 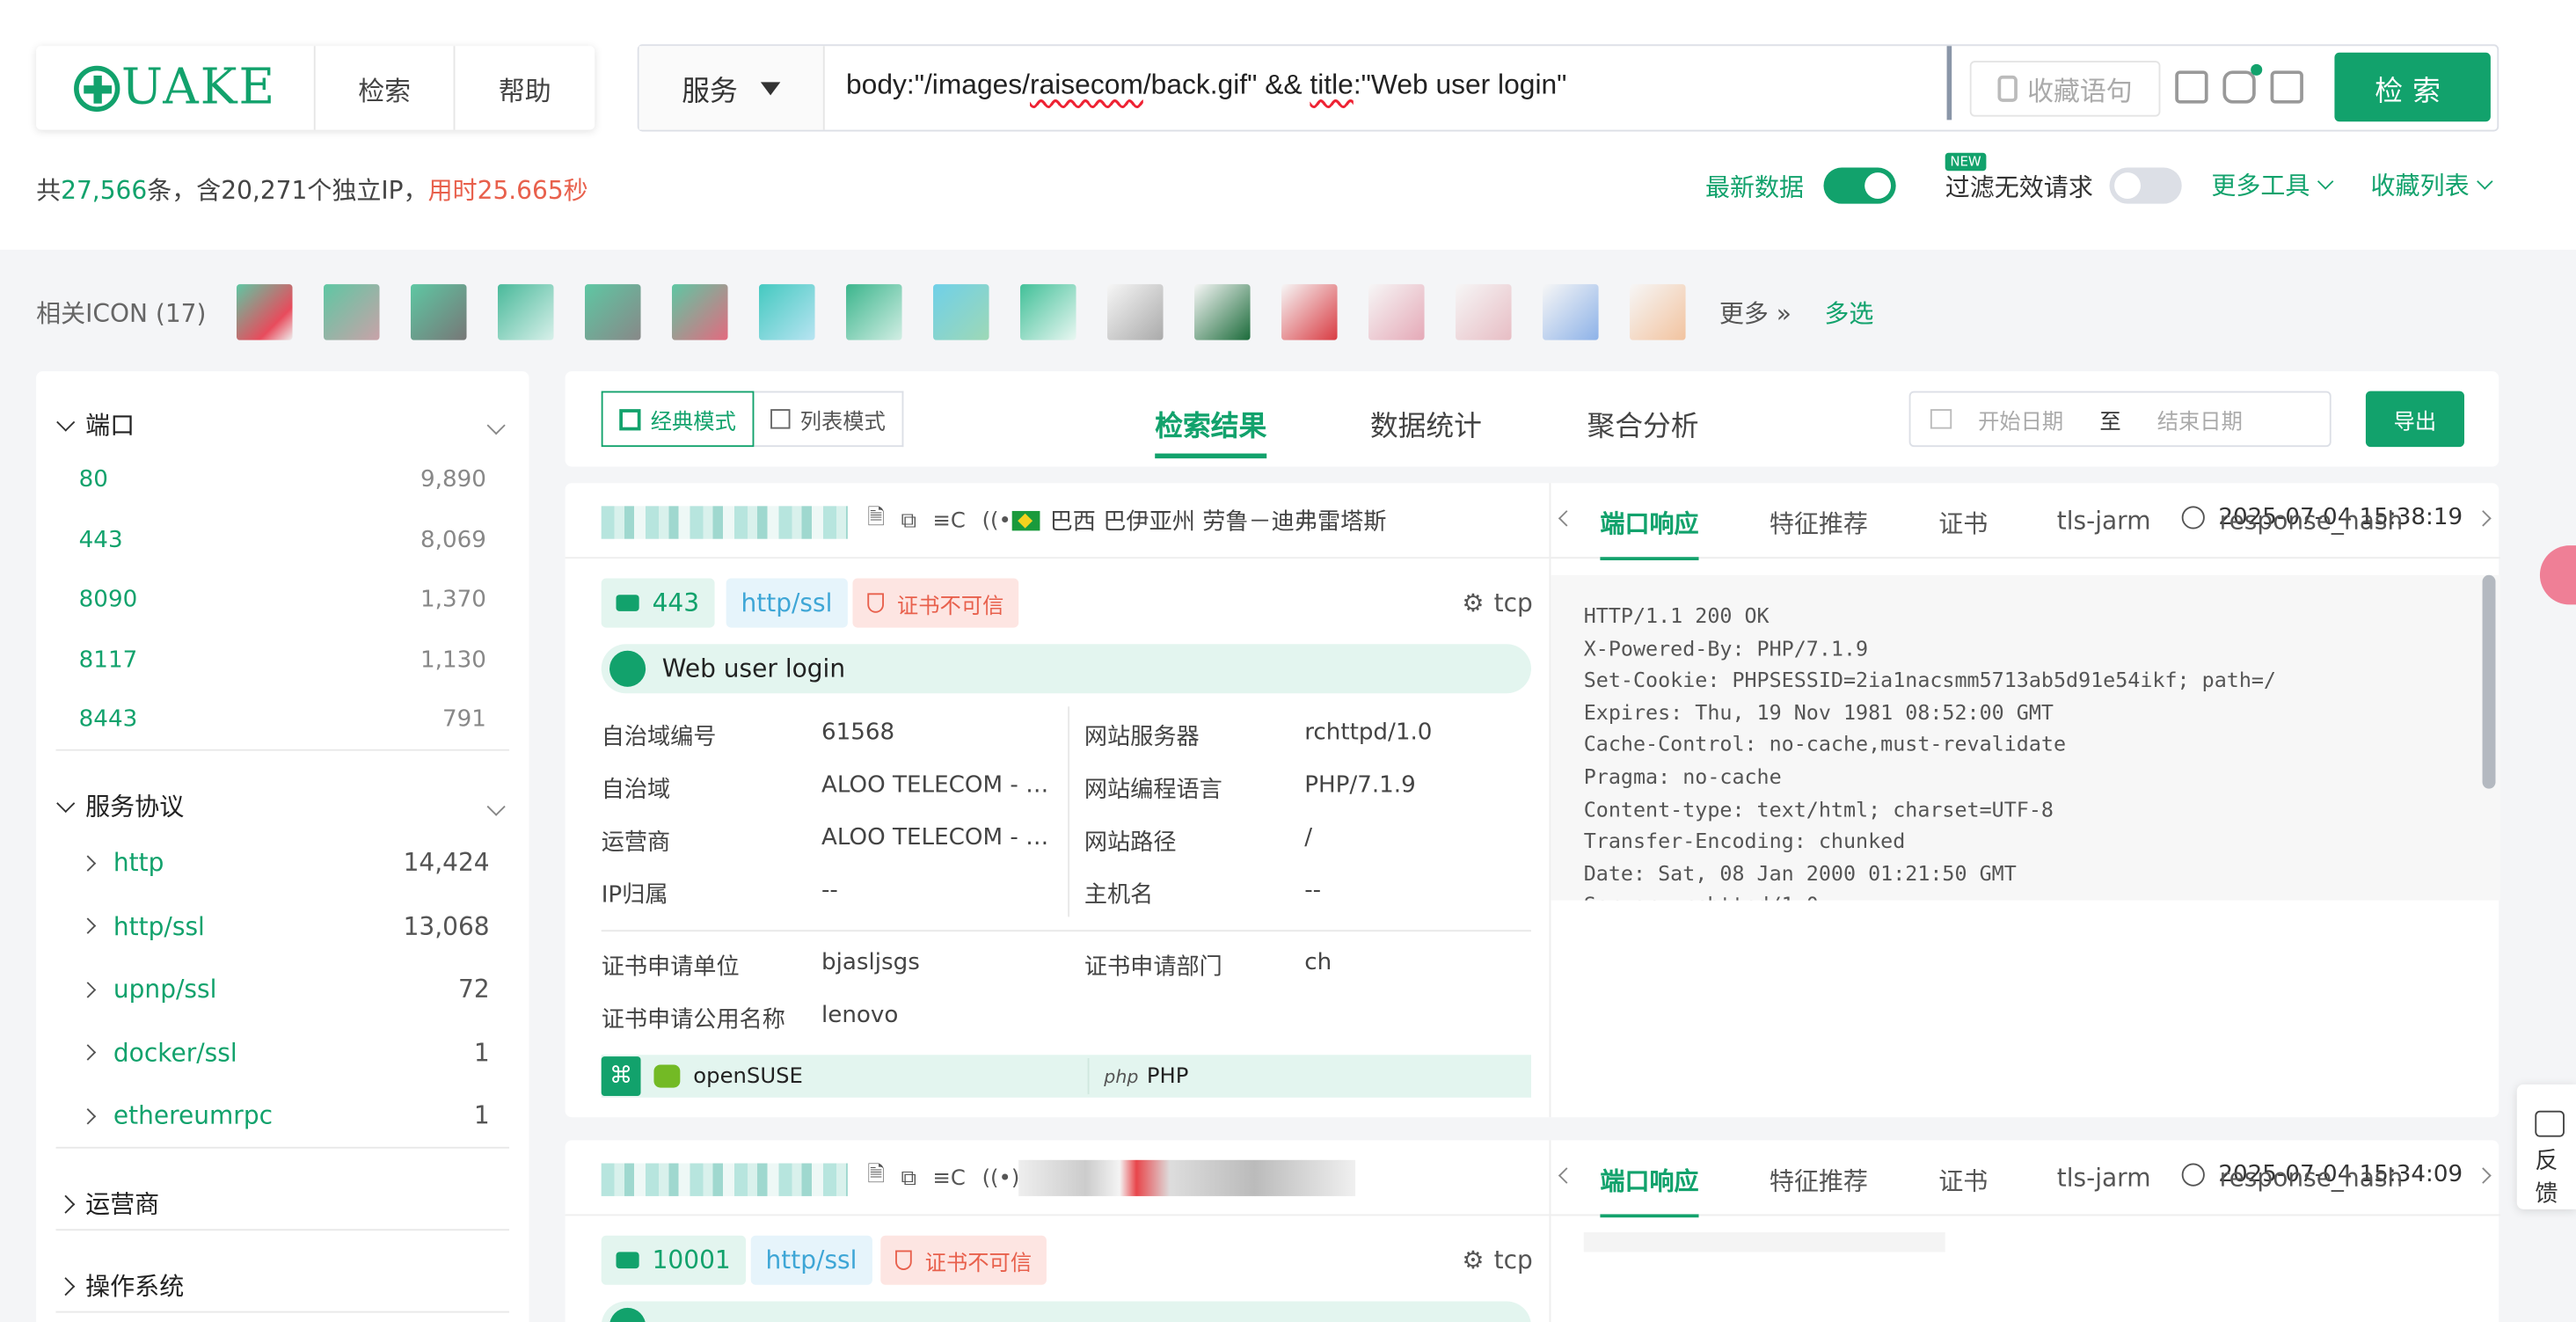 I want to click on tab-aggregation: 聚合分析, so click(x=1642, y=423).